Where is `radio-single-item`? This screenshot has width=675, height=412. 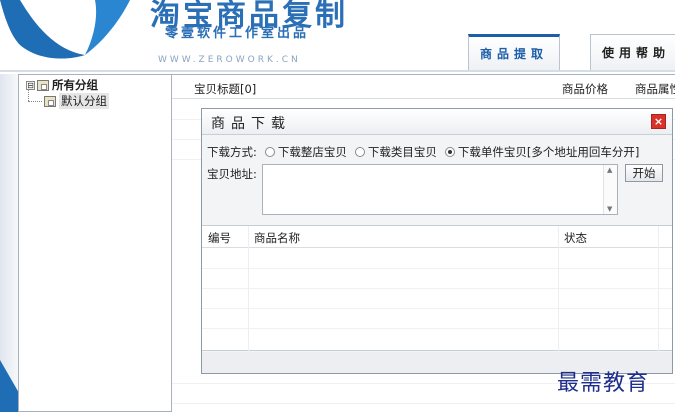
radio-single-item is located at coordinates (449, 152).